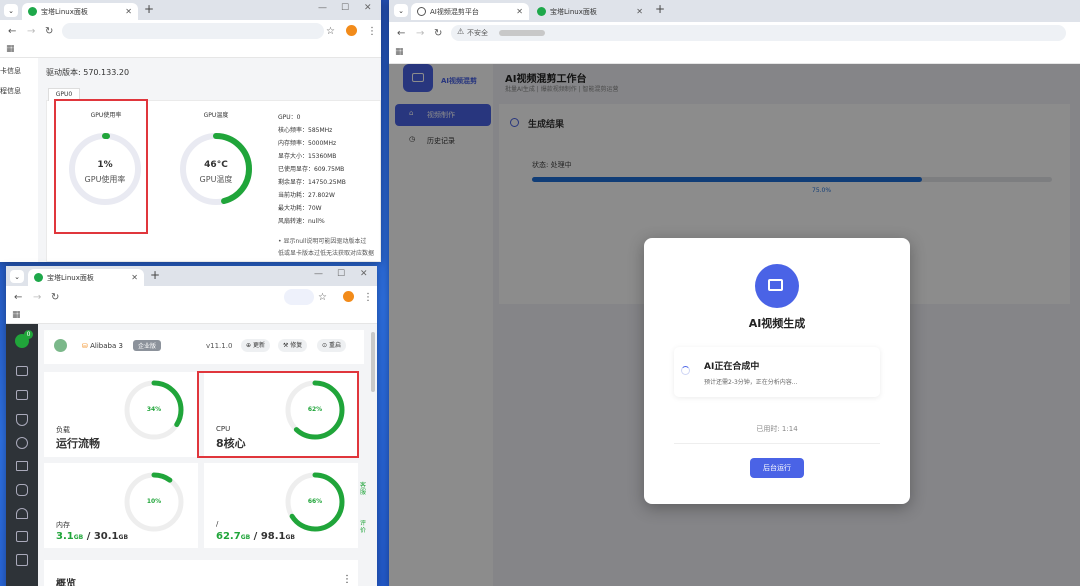  What do you see at coordinates (758, 33) in the screenshot?
I see `address-bar: ⚠ 不安全` at bounding box center [758, 33].